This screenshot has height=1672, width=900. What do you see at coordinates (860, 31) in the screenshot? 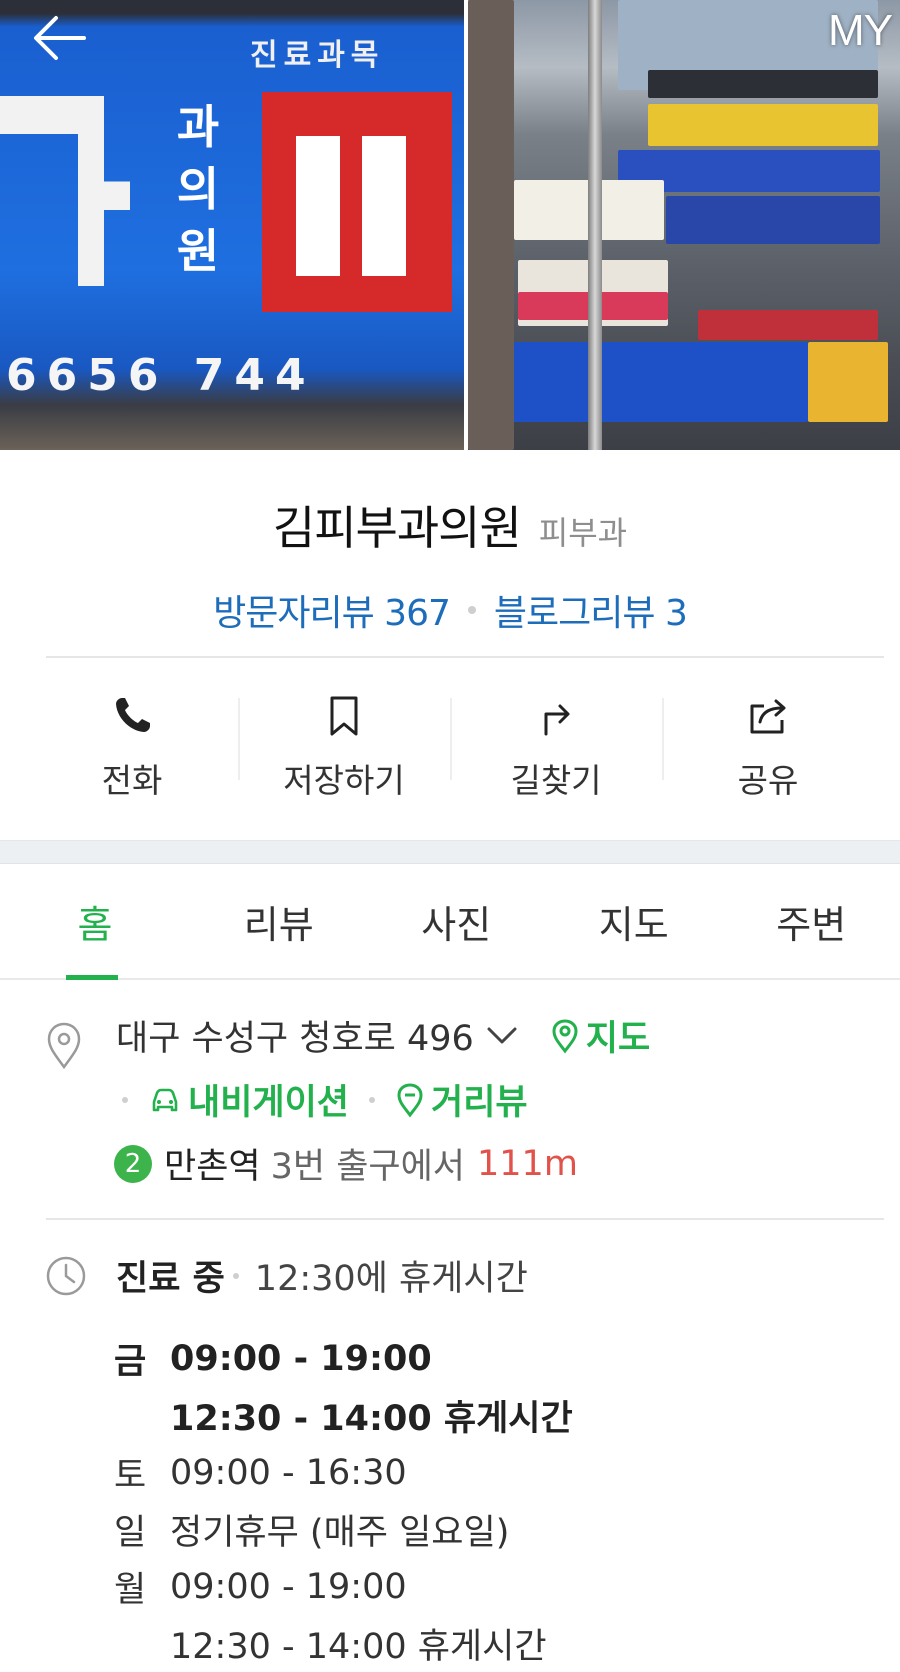
I see `my-button: MY` at bounding box center [860, 31].